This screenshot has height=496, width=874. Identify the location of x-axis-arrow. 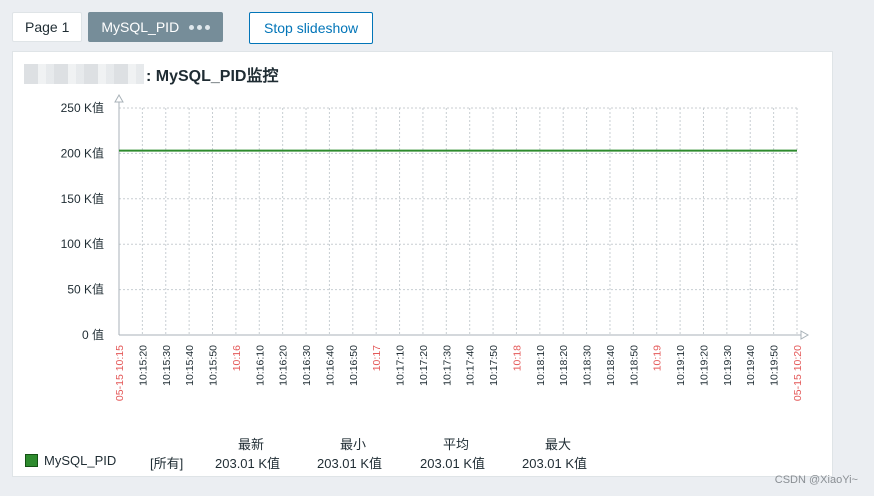
(805, 335).